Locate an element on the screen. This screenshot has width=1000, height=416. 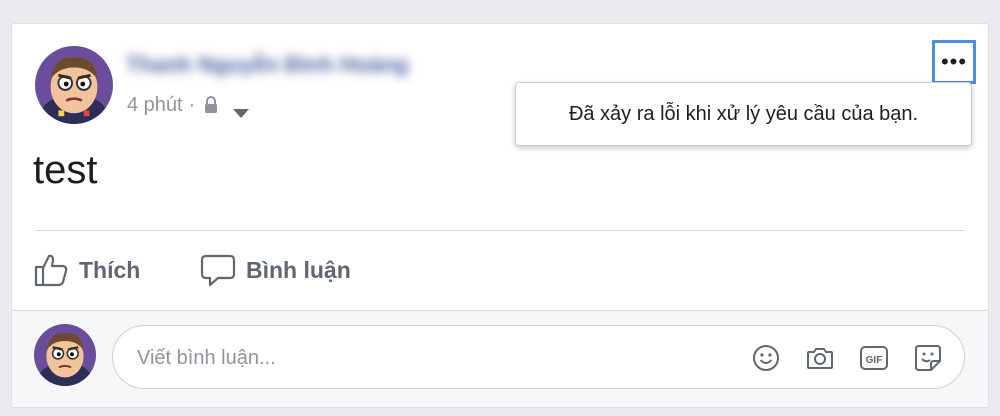
comment-input is located at coordinates (437, 358).